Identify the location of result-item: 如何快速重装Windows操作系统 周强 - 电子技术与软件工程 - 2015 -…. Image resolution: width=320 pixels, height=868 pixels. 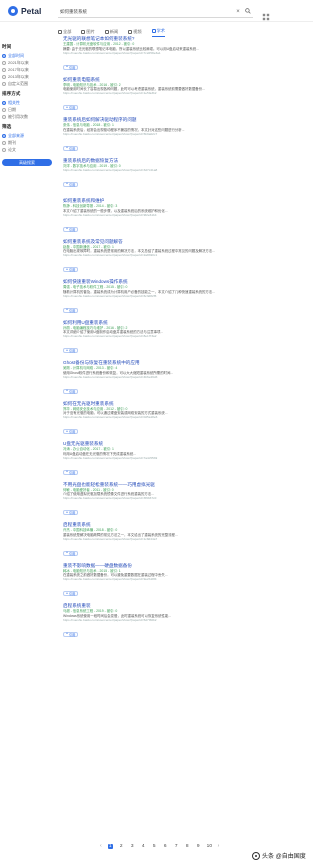
(170, 299).